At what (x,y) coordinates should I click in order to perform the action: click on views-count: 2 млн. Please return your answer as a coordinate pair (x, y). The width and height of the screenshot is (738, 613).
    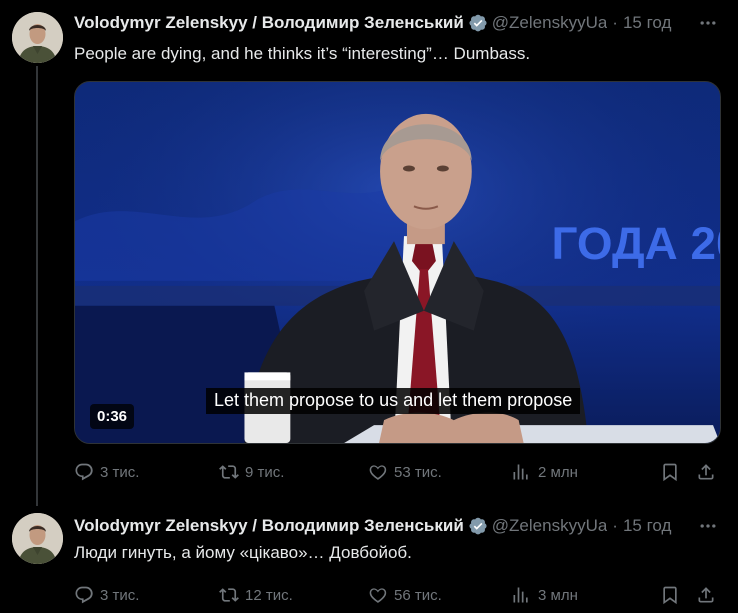
    Looking at the image, I should click on (558, 472).